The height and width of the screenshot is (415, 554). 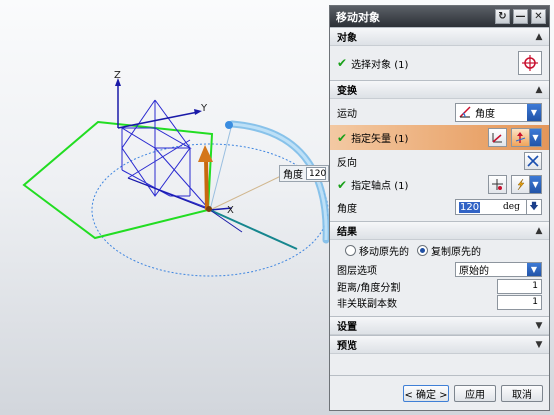 I want to click on transform-section-header: 变换 ▲, so click(x=439, y=89).